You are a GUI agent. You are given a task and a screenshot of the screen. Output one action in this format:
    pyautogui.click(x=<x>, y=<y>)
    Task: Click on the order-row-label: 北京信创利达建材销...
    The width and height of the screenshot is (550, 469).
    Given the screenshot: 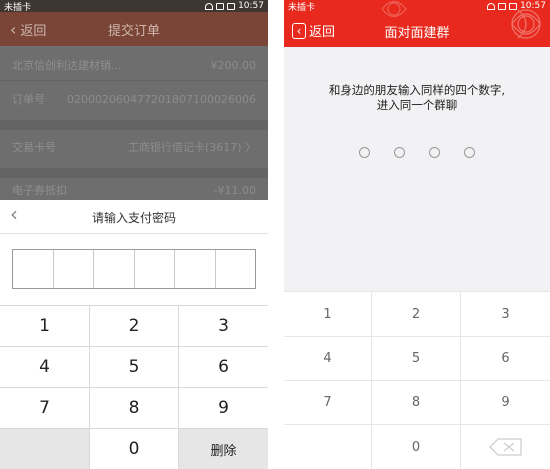 What is the action you would take?
    pyautogui.click(x=67, y=65)
    